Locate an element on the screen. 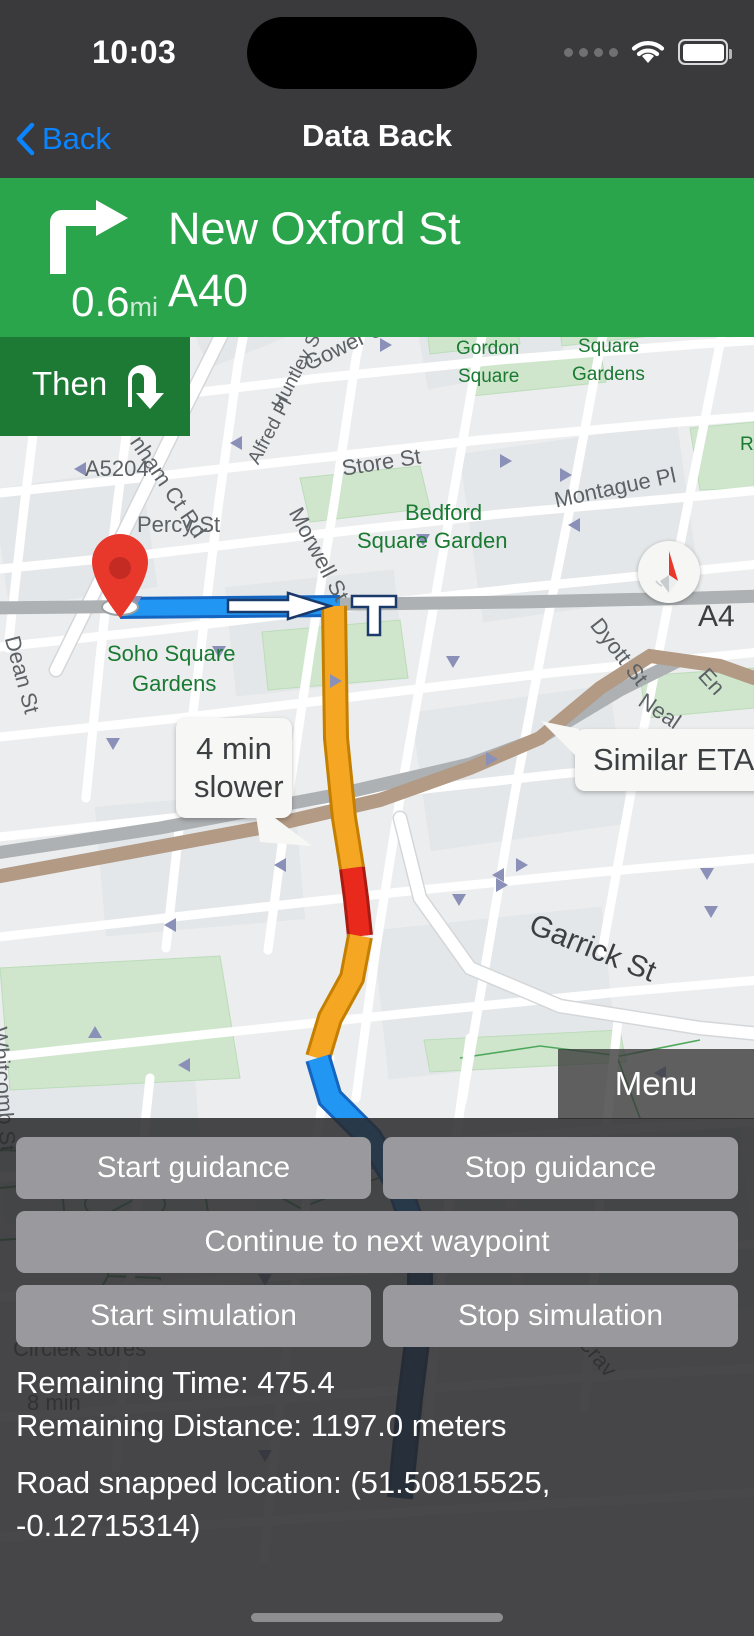  page-title: Data Back is located at coordinates (377, 135).